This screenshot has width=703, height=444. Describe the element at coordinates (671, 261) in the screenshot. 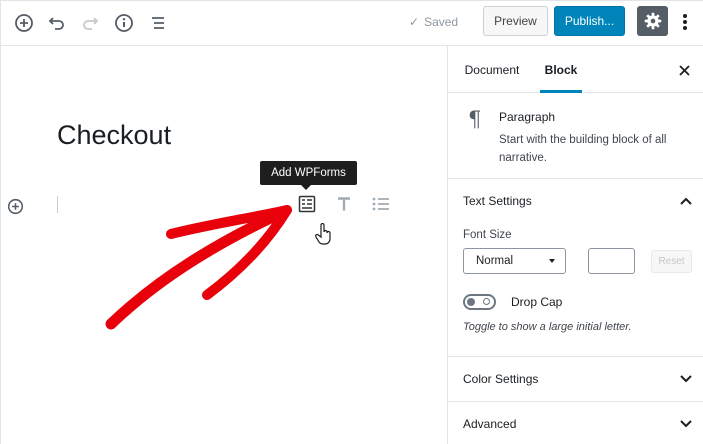

I see `reset-button: Reset` at that location.